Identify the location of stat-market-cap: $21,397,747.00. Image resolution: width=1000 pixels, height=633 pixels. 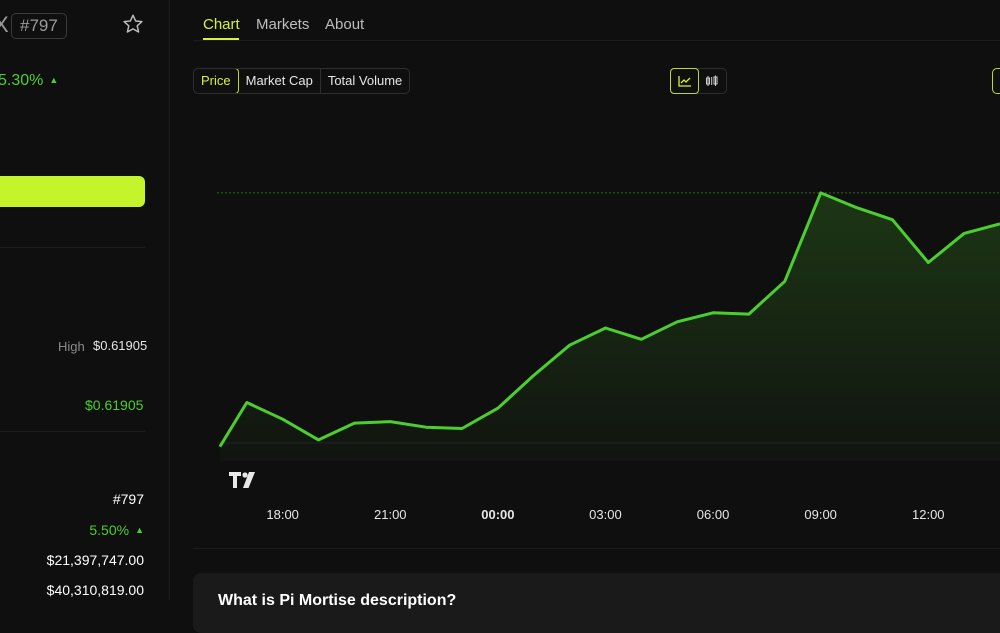
(95, 560).